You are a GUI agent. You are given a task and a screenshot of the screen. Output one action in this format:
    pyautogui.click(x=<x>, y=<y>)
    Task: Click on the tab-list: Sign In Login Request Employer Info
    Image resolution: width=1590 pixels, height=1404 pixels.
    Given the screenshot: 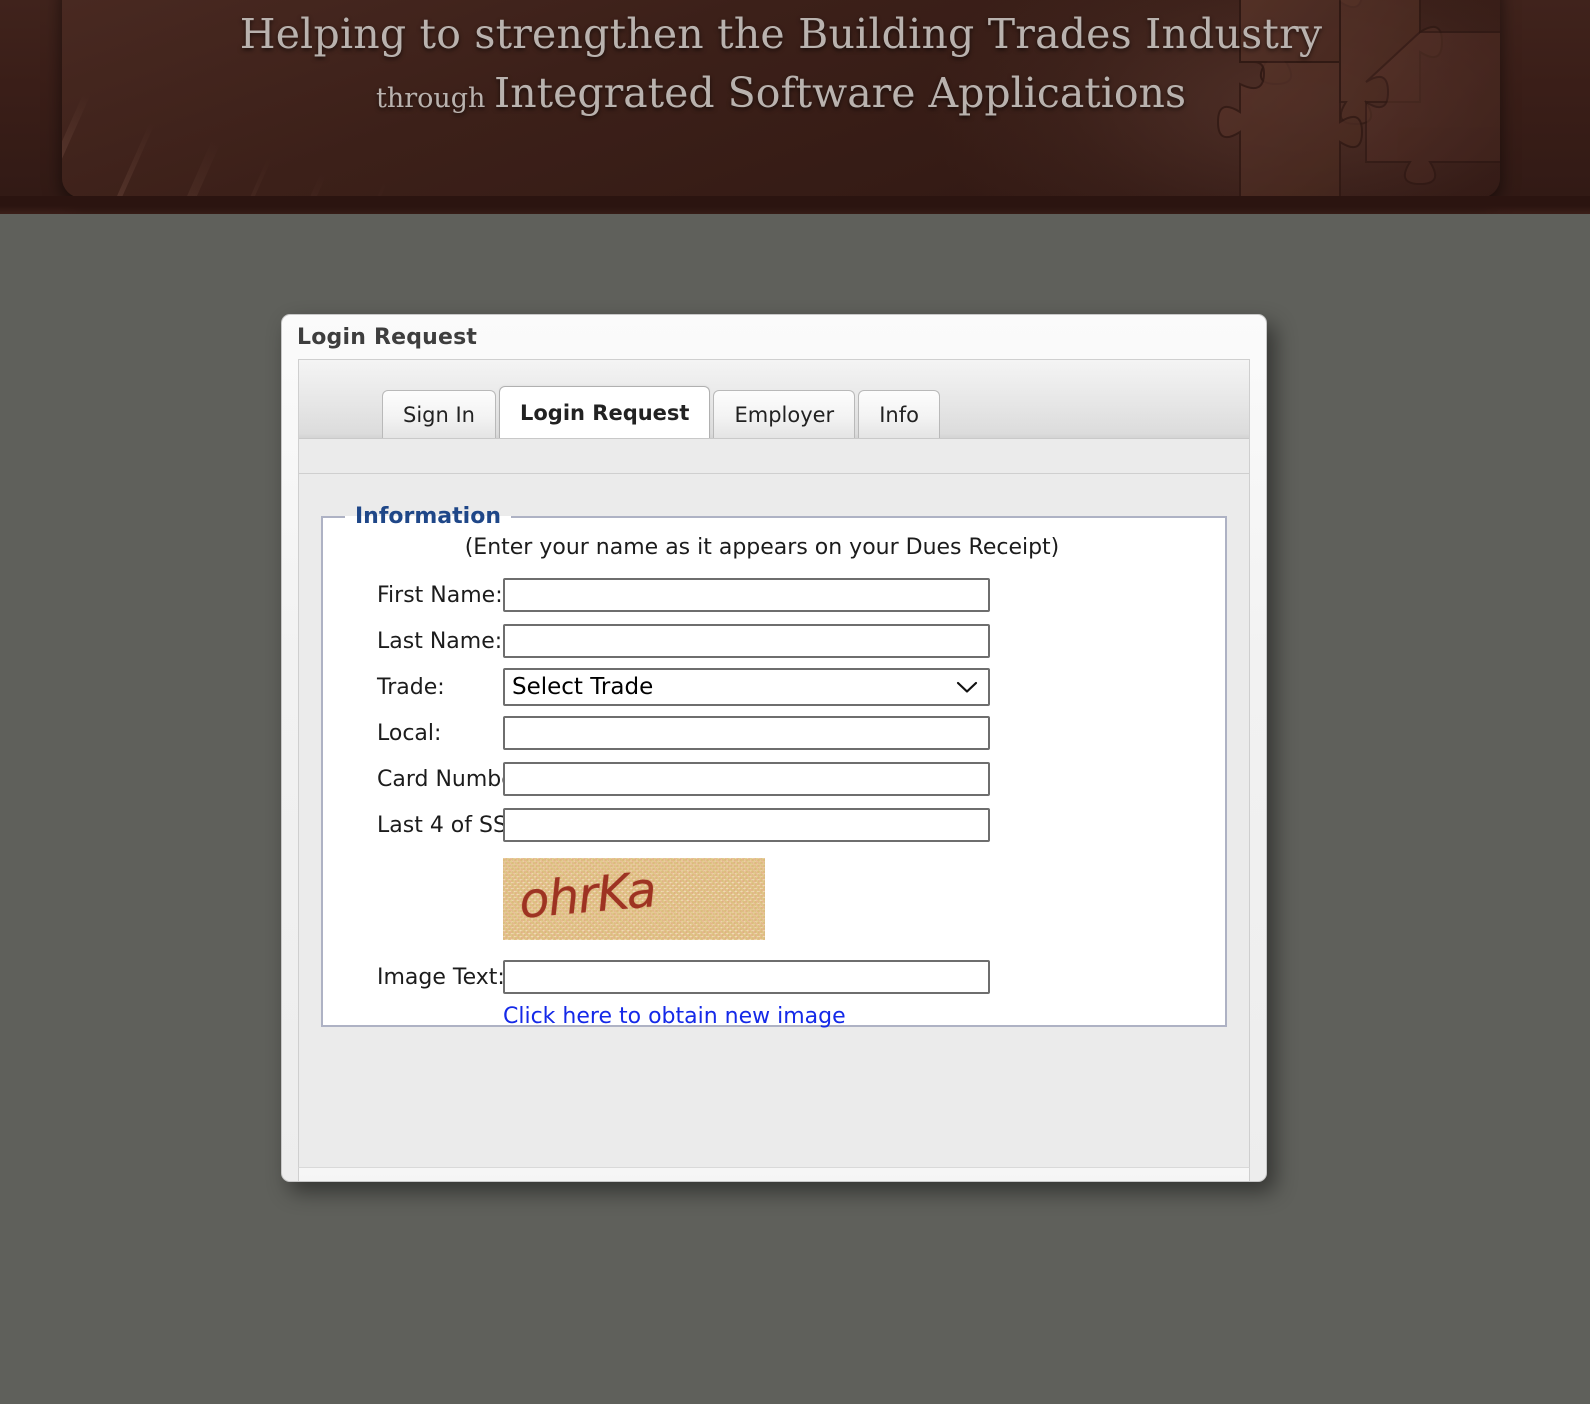 What is the action you would take?
    pyautogui.click(x=662, y=412)
    